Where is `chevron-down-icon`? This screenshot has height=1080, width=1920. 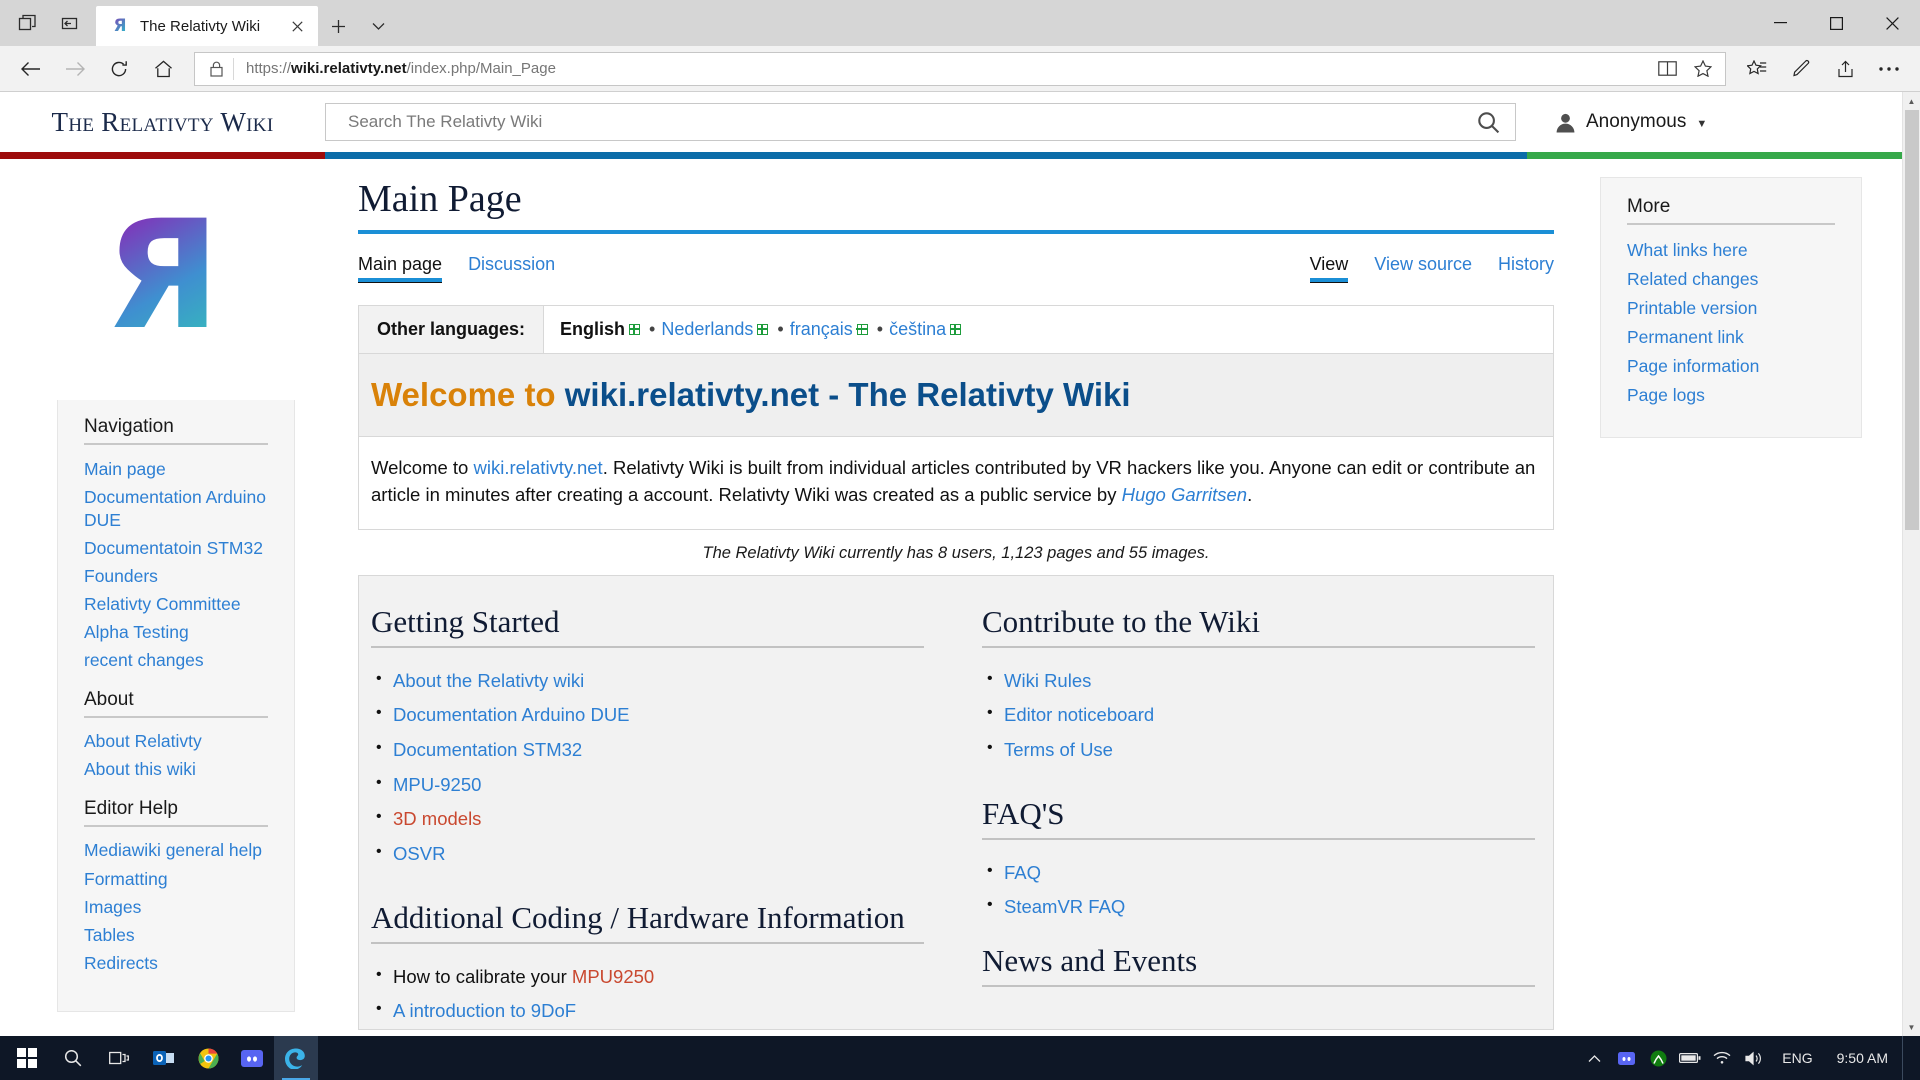
chevron-down-icon is located at coordinates (378, 26).